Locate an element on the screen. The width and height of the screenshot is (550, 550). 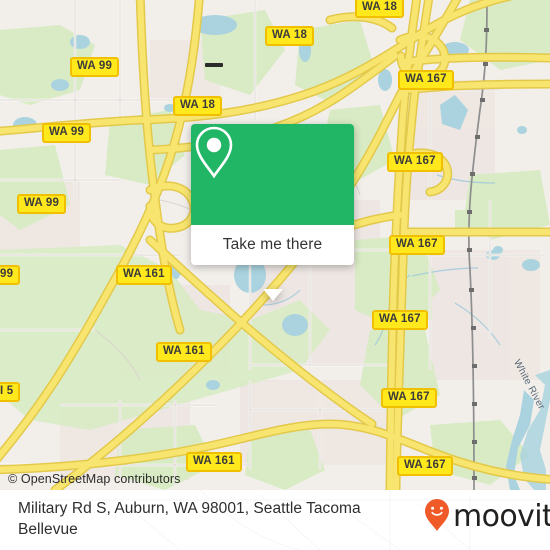
road-shield: 99 is located at coordinates (10, 275).